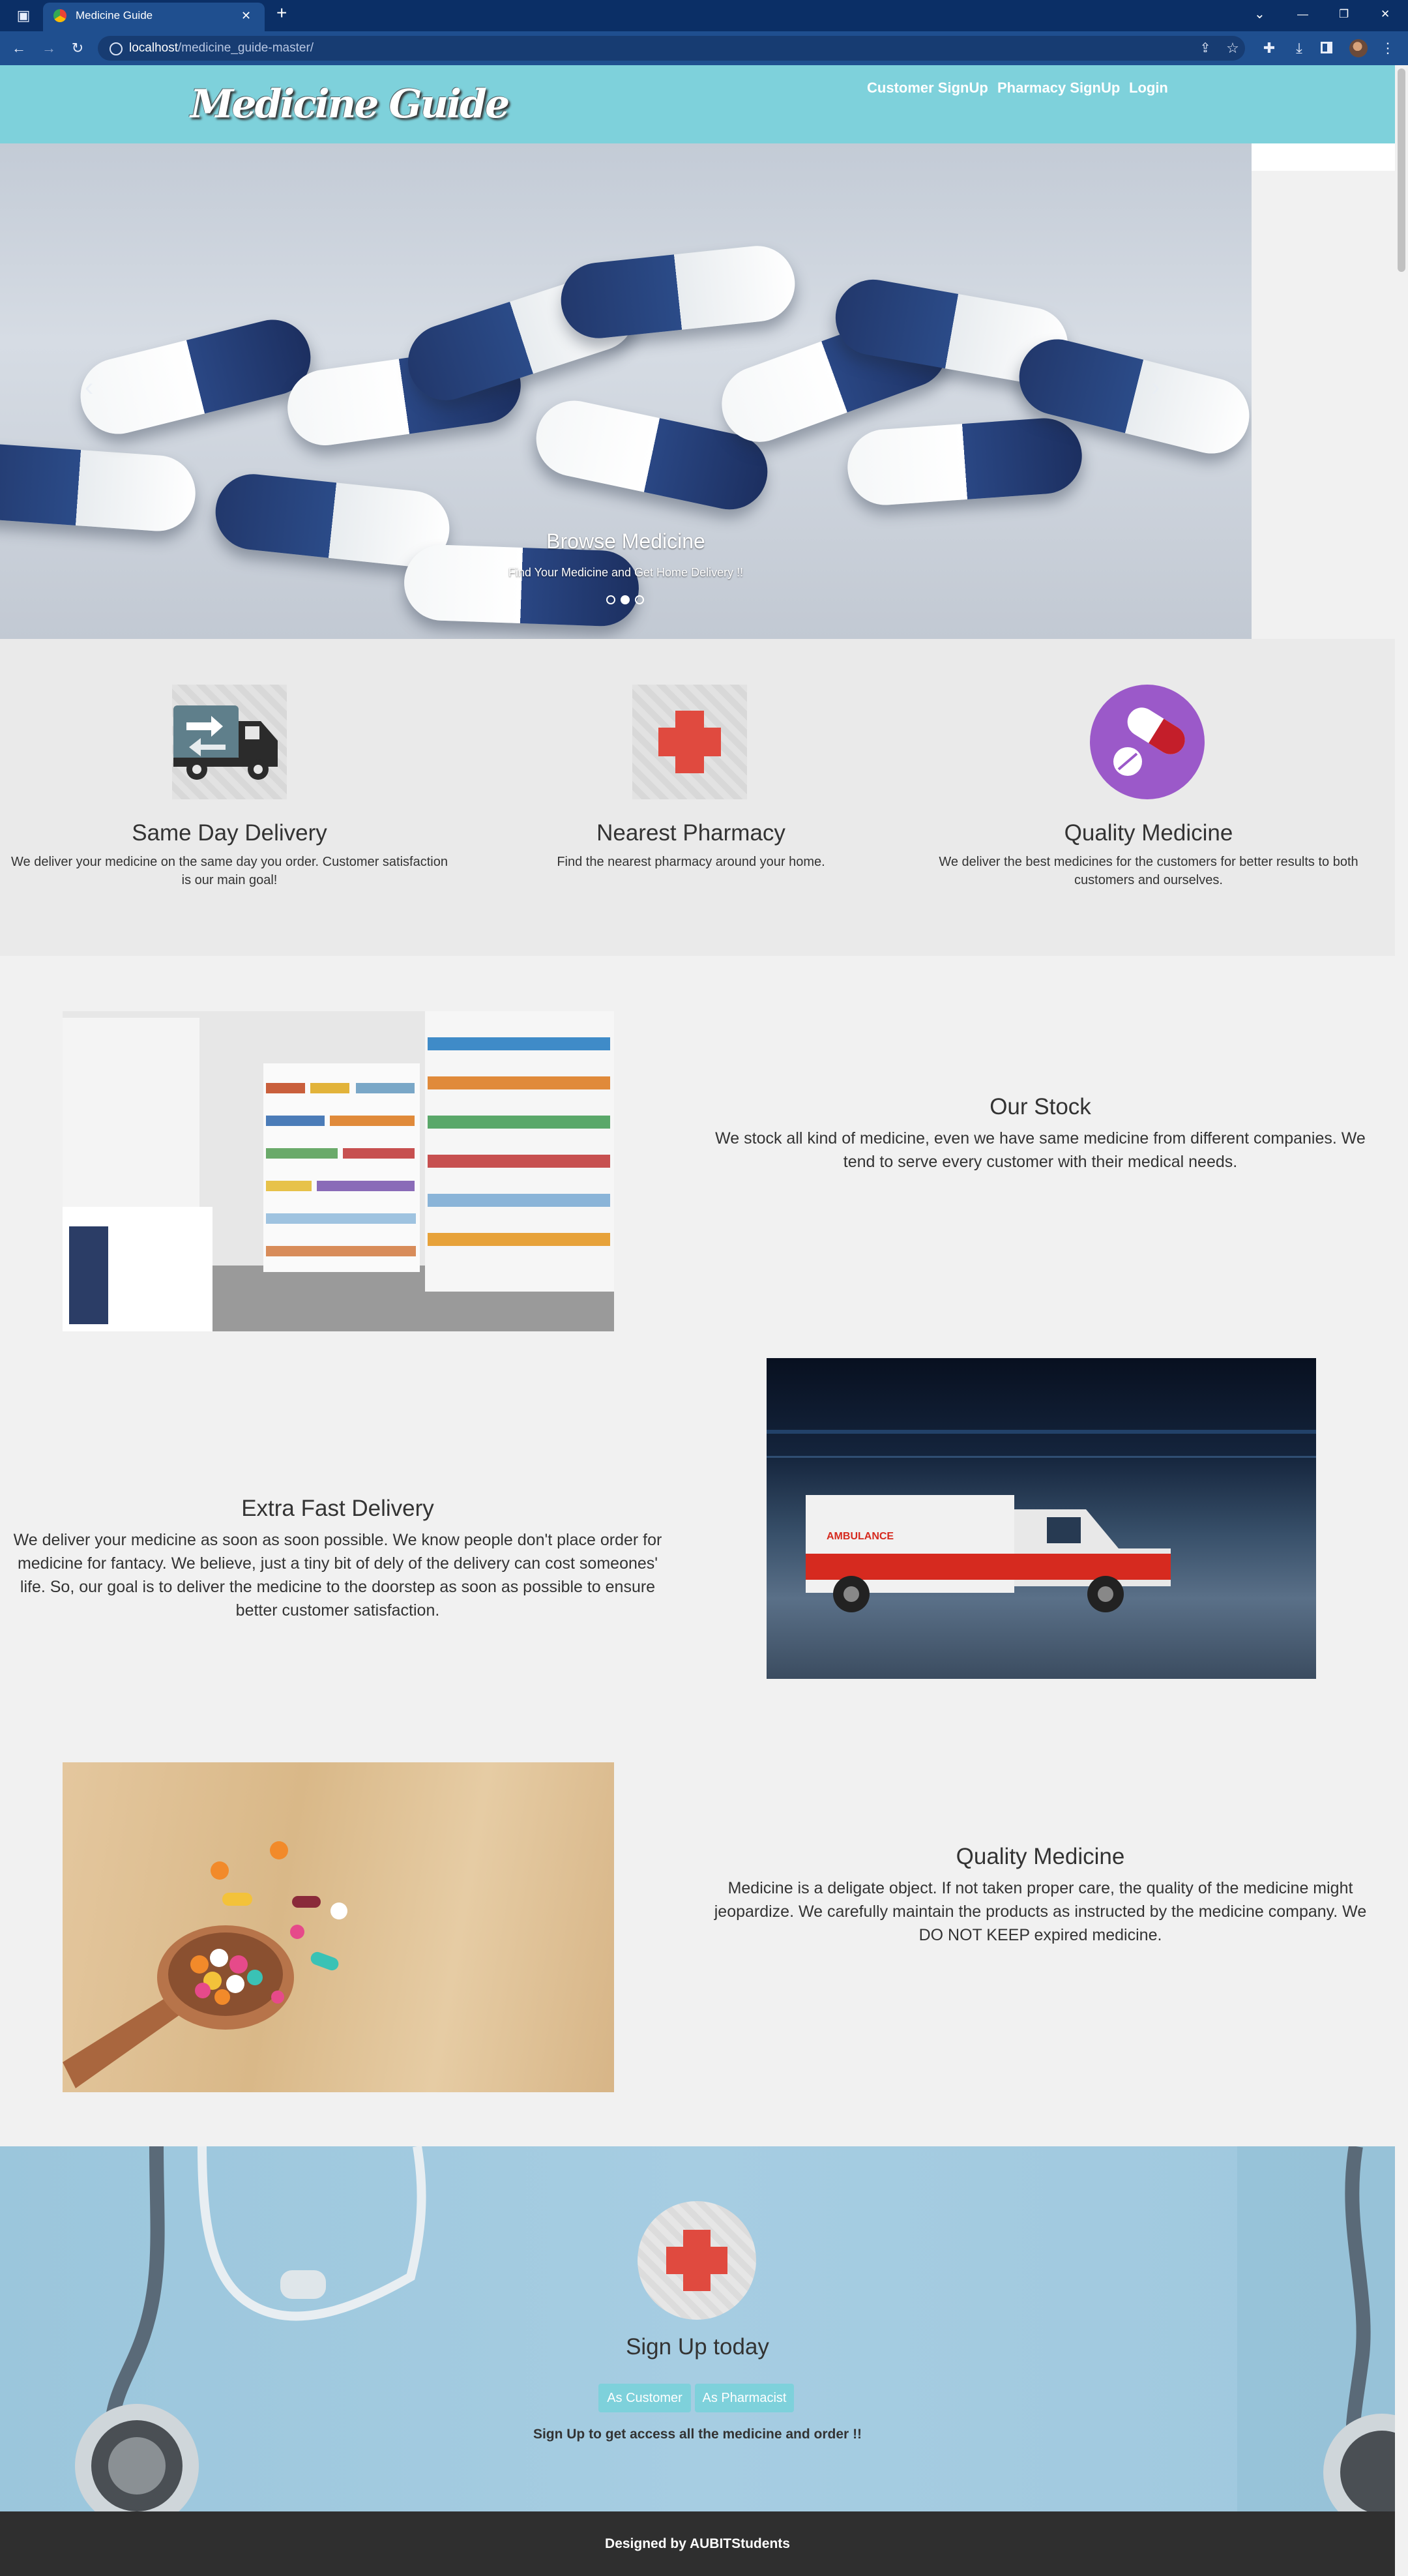 The height and width of the screenshot is (2576, 1408). What do you see at coordinates (1300, 48) in the screenshot?
I see `download-icon: ⤓` at bounding box center [1300, 48].